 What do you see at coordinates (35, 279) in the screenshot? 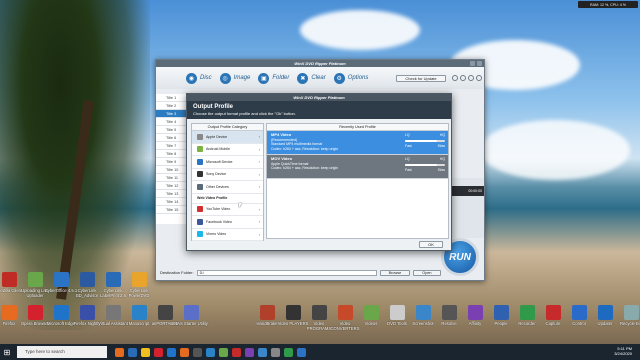
I see `uploader-icon` at bounding box center [35, 279].